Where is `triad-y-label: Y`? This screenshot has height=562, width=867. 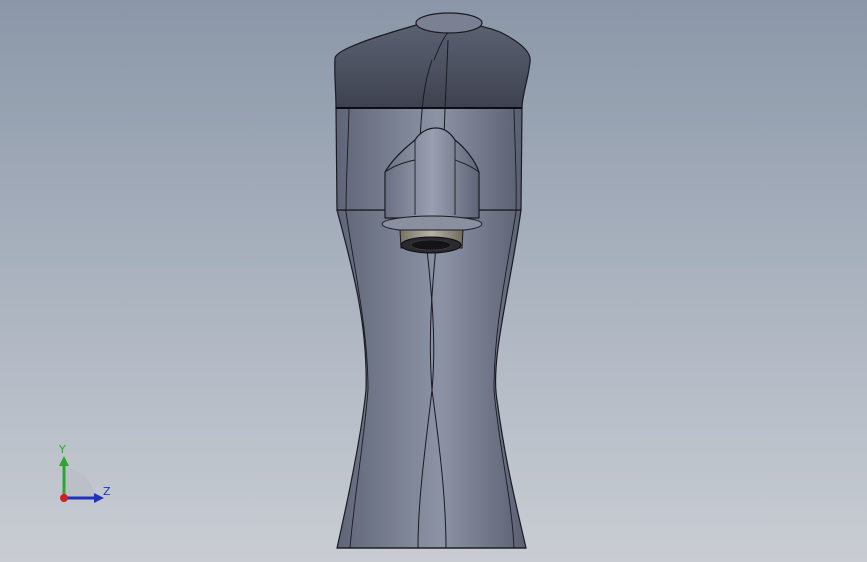
triad-y-label: Y is located at coordinates (62, 449).